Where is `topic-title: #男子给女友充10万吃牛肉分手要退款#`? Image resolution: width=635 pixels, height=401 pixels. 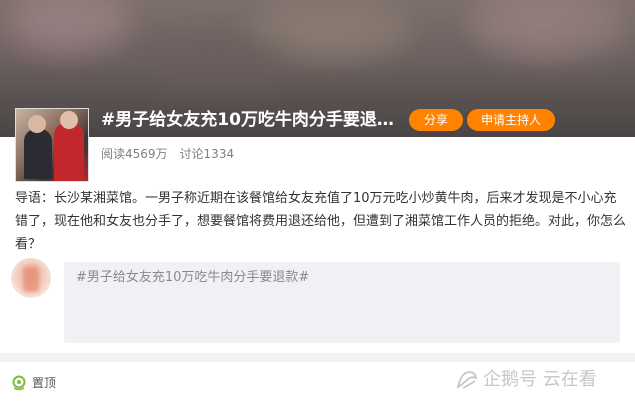 topic-title: #男子给女友充10万吃牛肉分手要退款# is located at coordinates (248, 120).